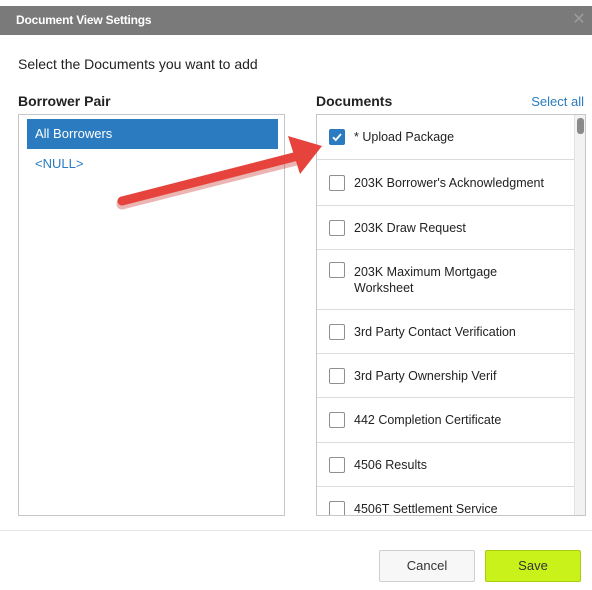 The width and height of the screenshot is (592, 590). I want to click on document-label: 4506 Results, so click(390, 464).